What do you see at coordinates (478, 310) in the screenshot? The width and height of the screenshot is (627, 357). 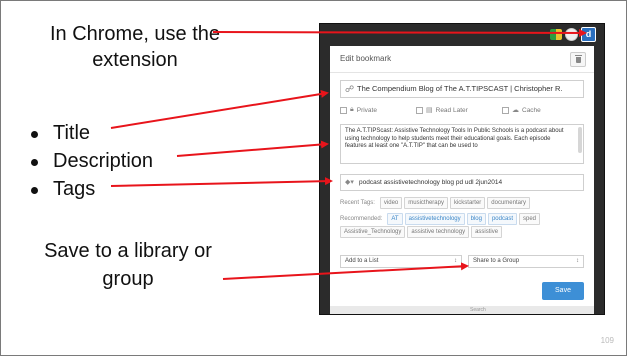 I see `search-text: Search` at bounding box center [478, 310].